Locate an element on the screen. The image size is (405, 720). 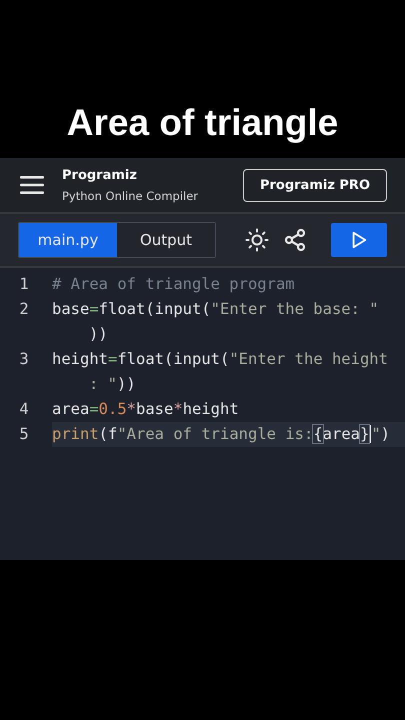
play-icon is located at coordinates (359, 240).